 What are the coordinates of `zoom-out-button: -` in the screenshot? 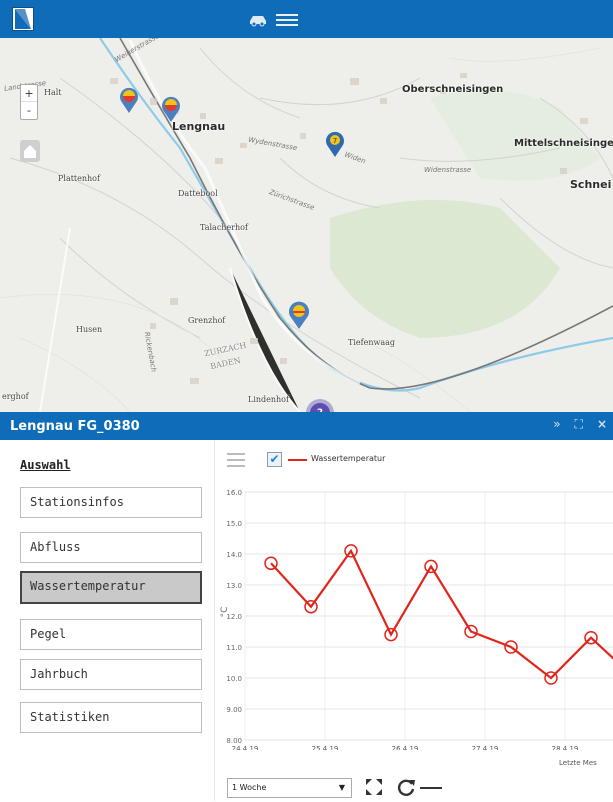 It's located at (29, 110).